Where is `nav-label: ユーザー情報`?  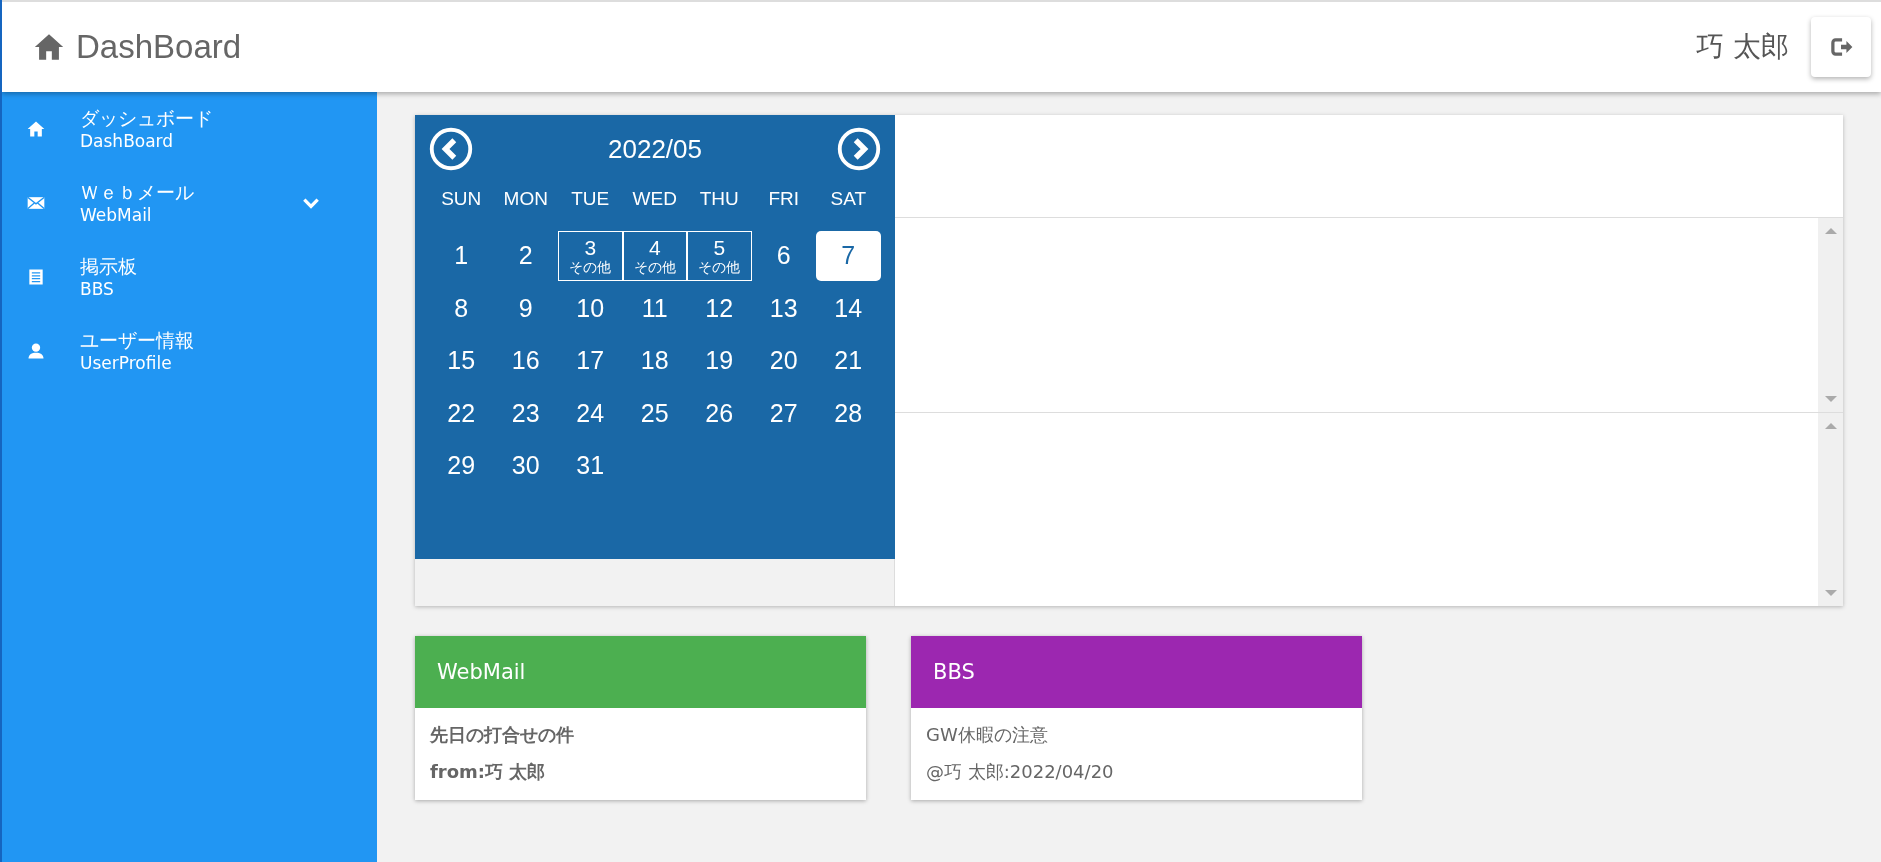
nav-label: ユーザー情報 is located at coordinates (137, 340).